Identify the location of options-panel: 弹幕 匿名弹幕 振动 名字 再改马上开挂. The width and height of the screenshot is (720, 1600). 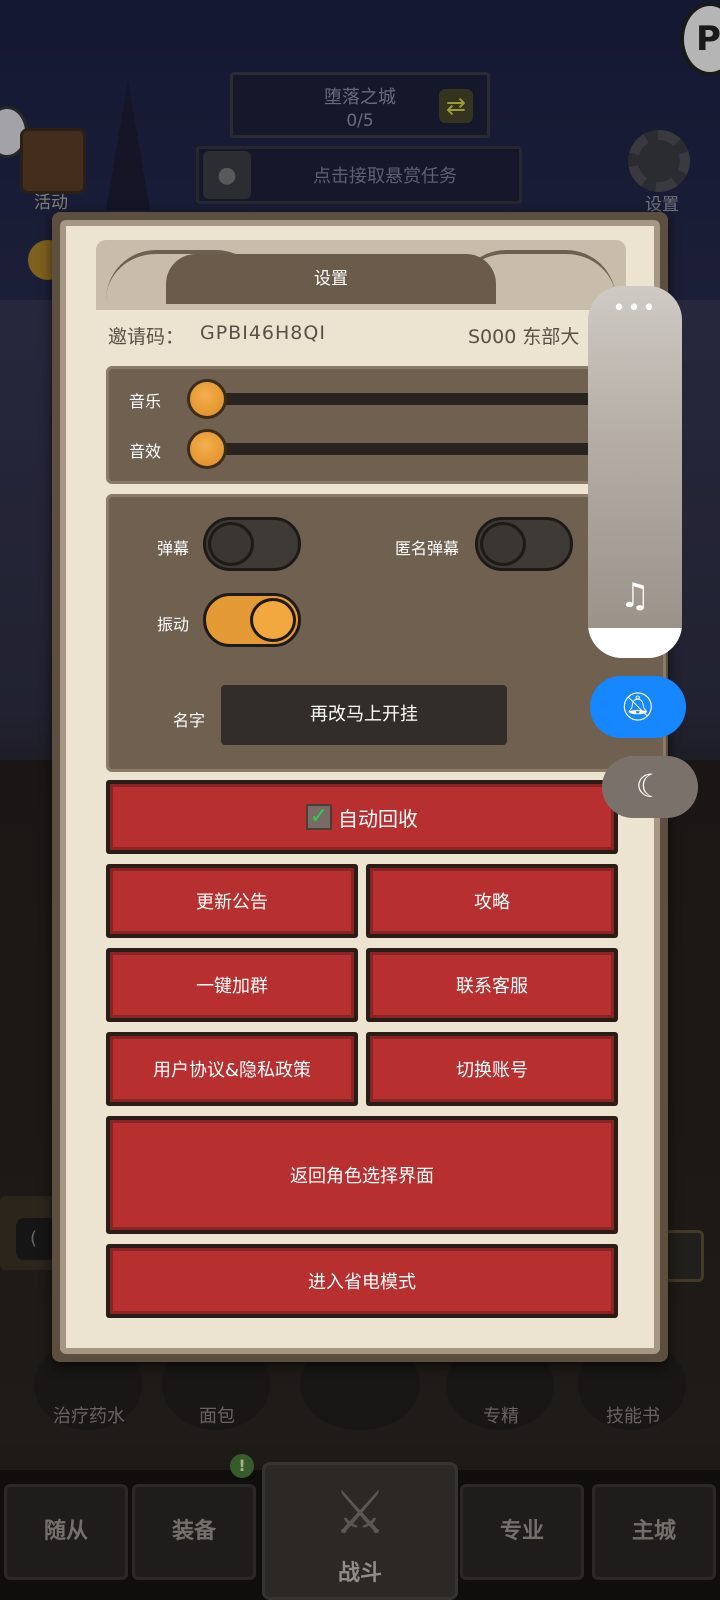
(386, 633).